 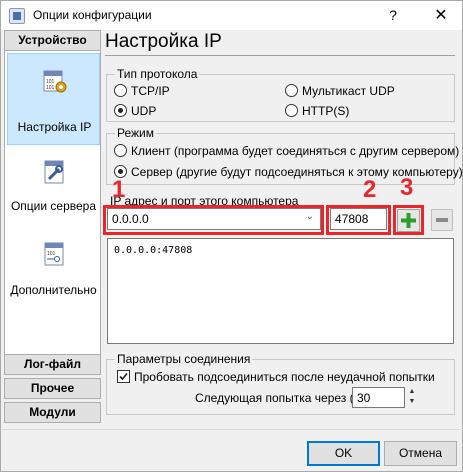 What do you see at coordinates (231, 15) in the screenshot?
I see `title-bar: Опции конфигурации ? ✕` at bounding box center [231, 15].